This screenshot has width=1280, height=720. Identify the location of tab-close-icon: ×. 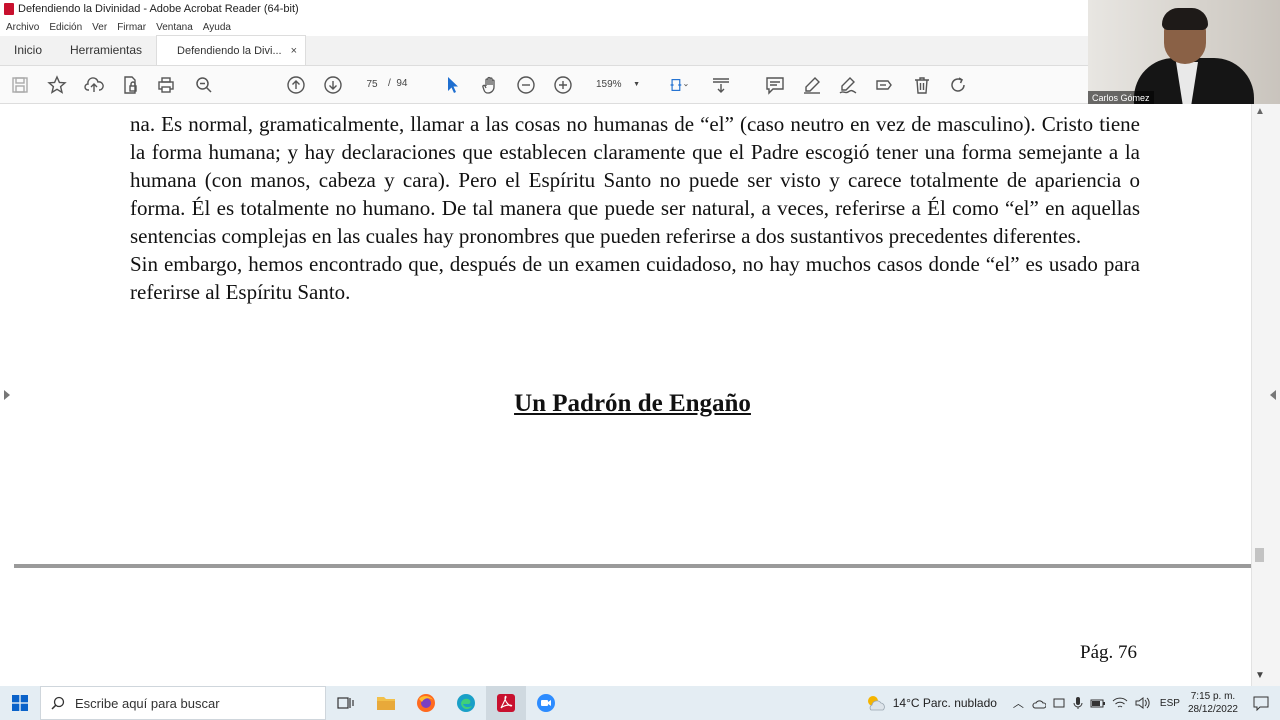
(294, 51).